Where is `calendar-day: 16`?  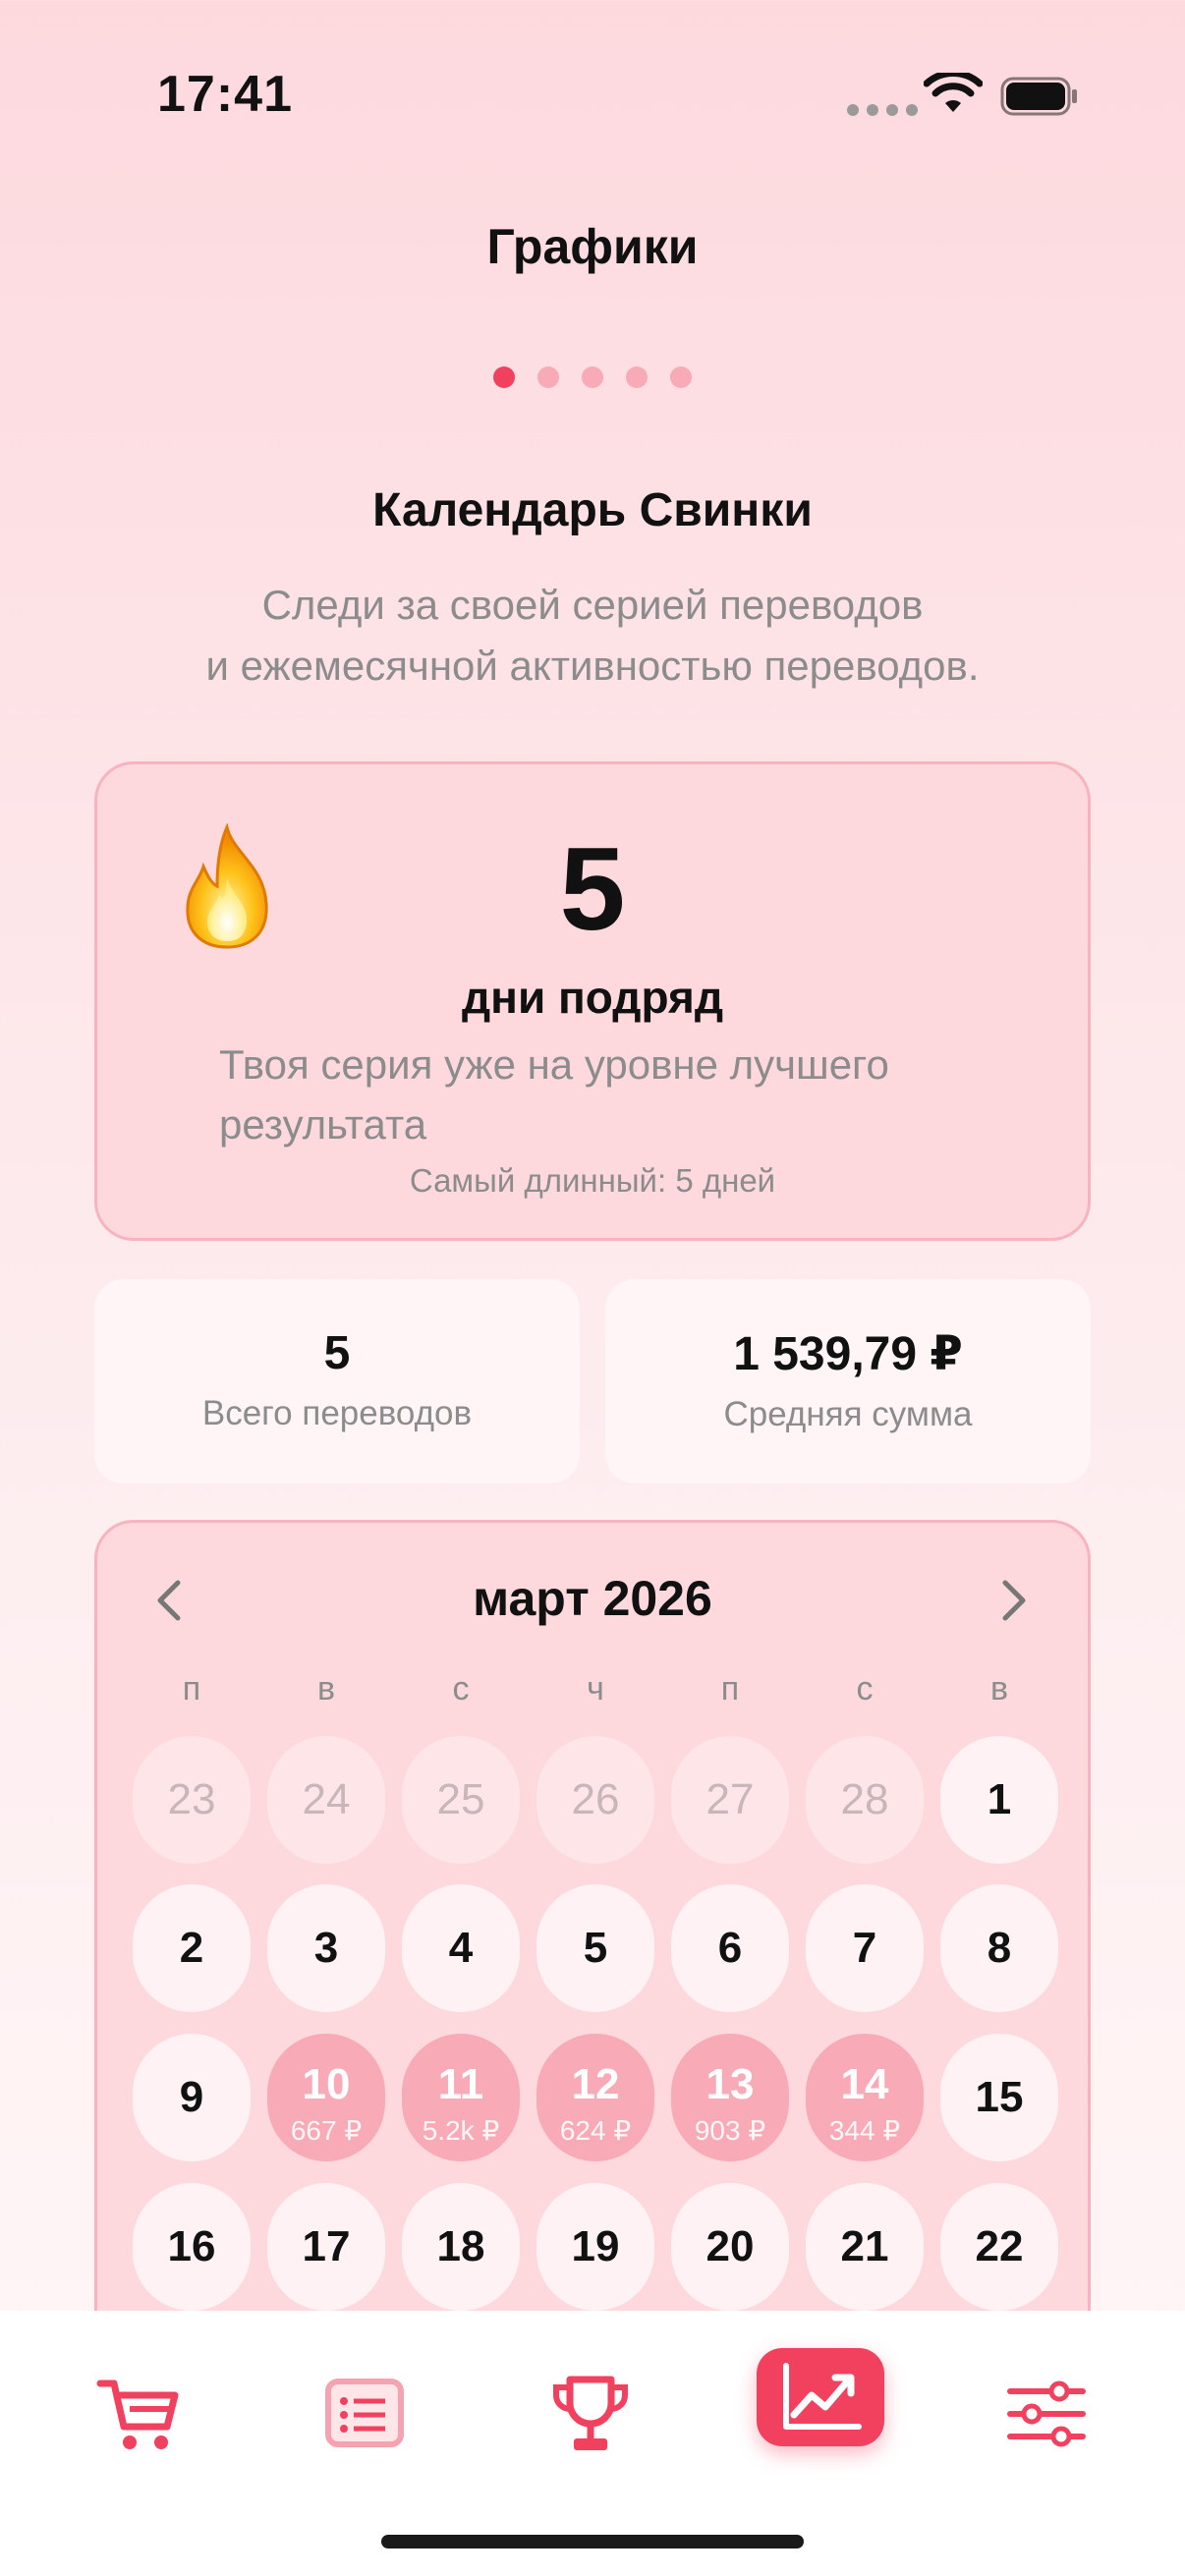
calendar-day: 16 is located at coordinates (192, 2247).